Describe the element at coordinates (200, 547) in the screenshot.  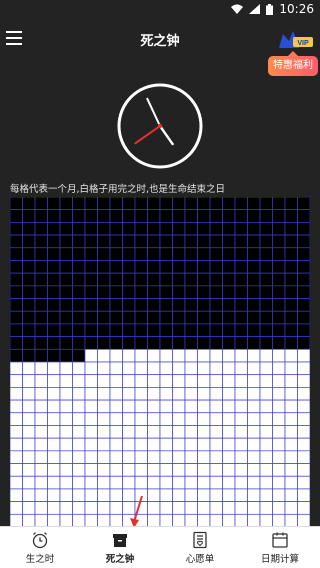
I see `nav-item-wish-list: 心愿单` at that location.